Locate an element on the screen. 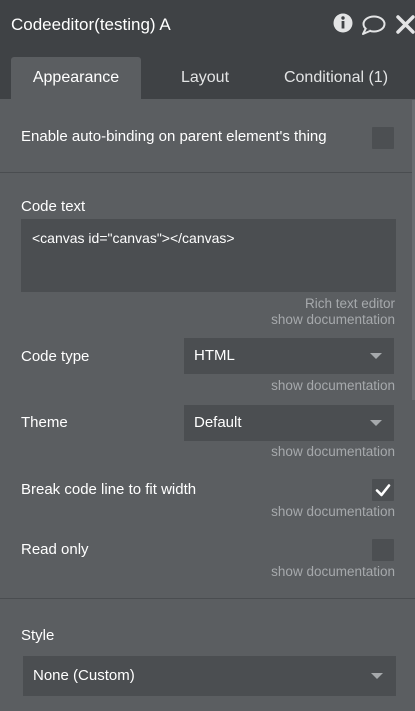 This screenshot has width=415, height=711. code-text-doc-link: show documentation is located at coordinates (333, 319).